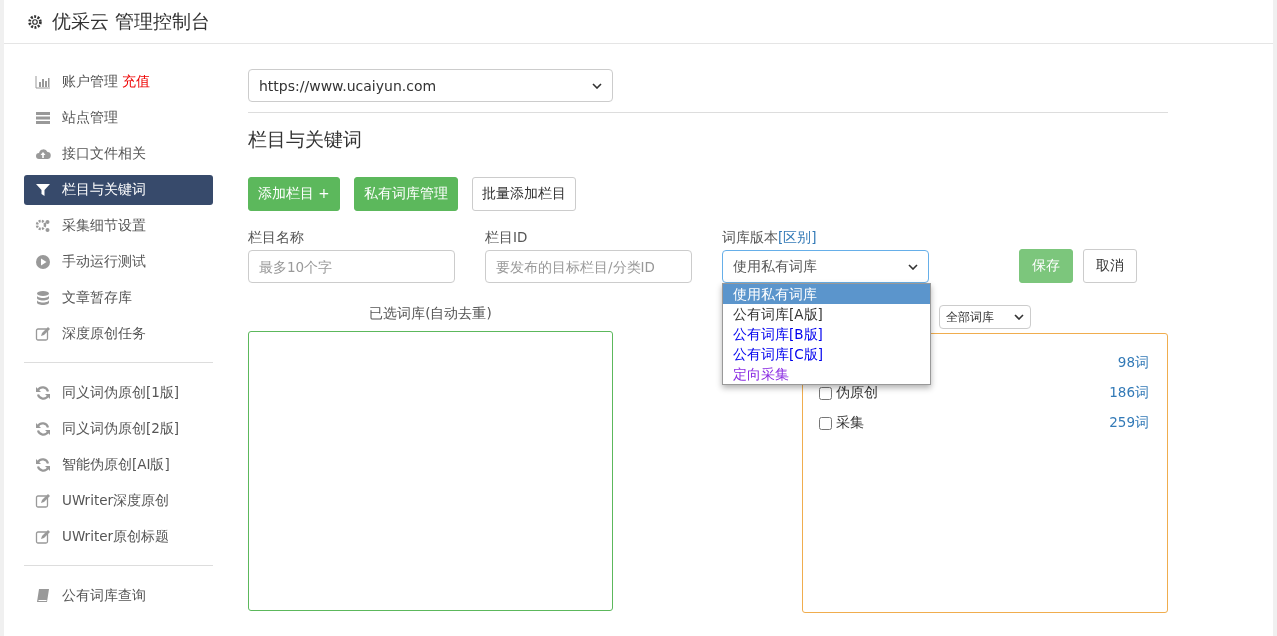 This screenshot has width=1277, height=636. Describe the element at coordinates (118, 393) in the screenshot. I see `sidebar-item: 同义词伪原创[1版]` at that location.